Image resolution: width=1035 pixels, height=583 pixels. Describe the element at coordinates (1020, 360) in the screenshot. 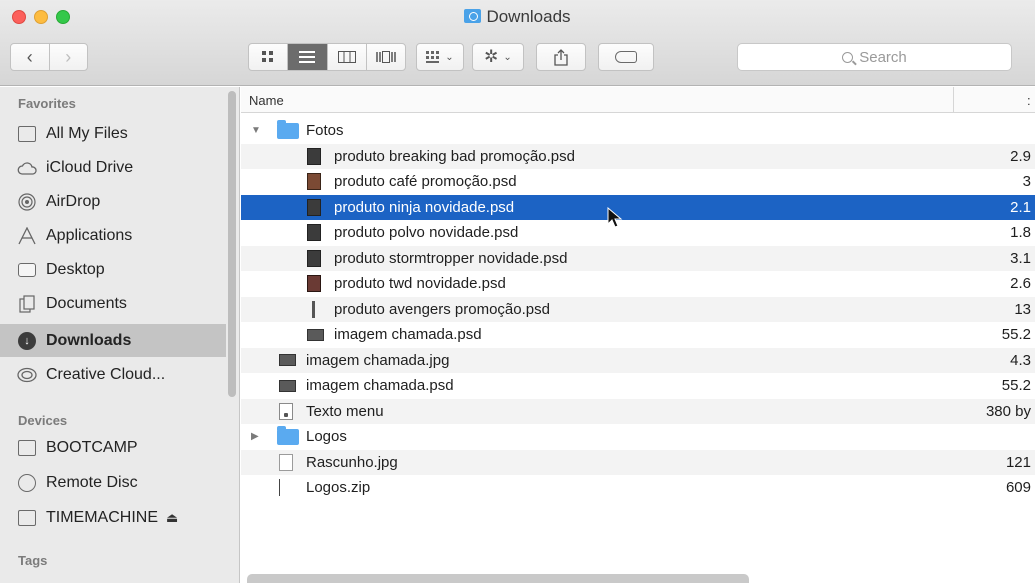

I see `file-size: 4.3` at that location.